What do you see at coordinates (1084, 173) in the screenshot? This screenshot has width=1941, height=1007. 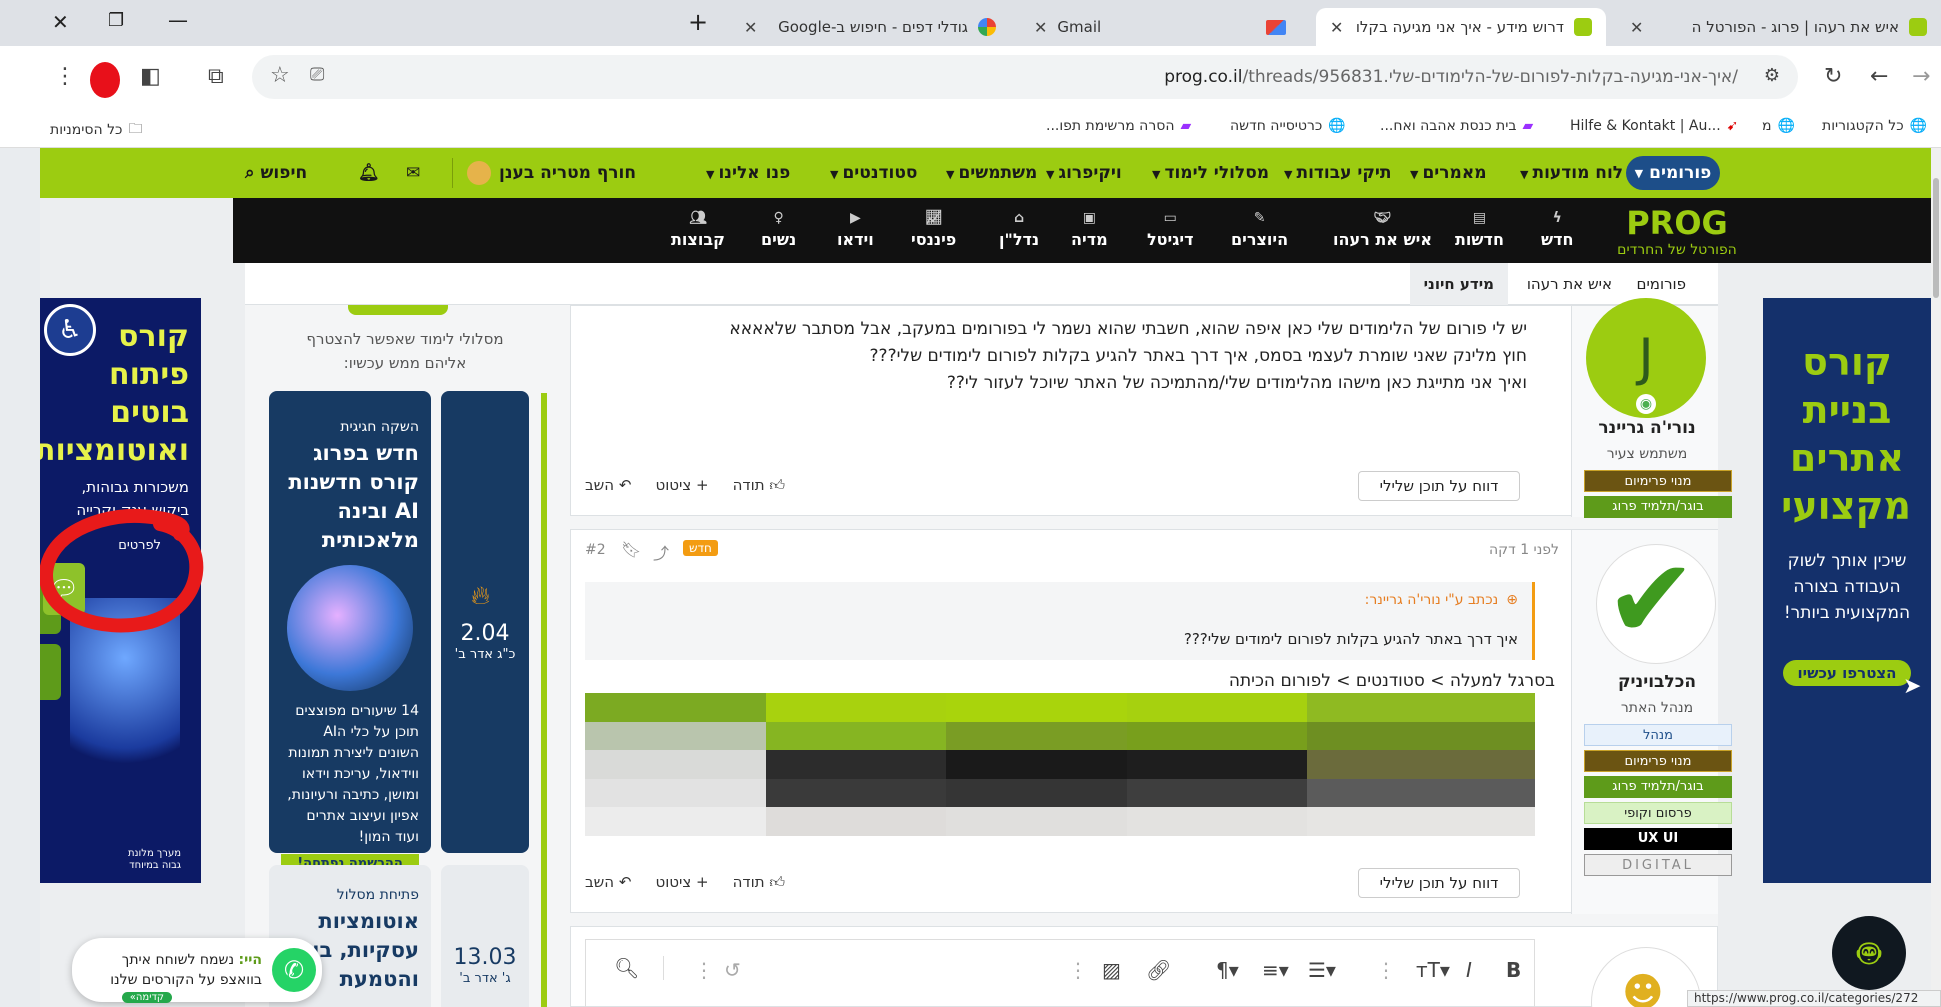 I see `nav-wiki: ויקיפרוג▼` at bounding box center [1084, 173].